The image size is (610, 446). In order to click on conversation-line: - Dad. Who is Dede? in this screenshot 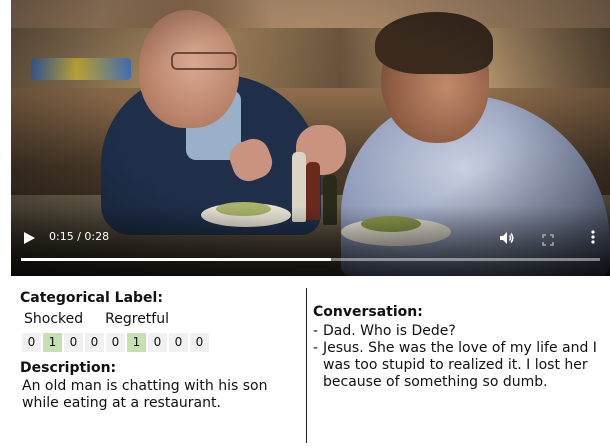, I will do `click(458, 331)`.